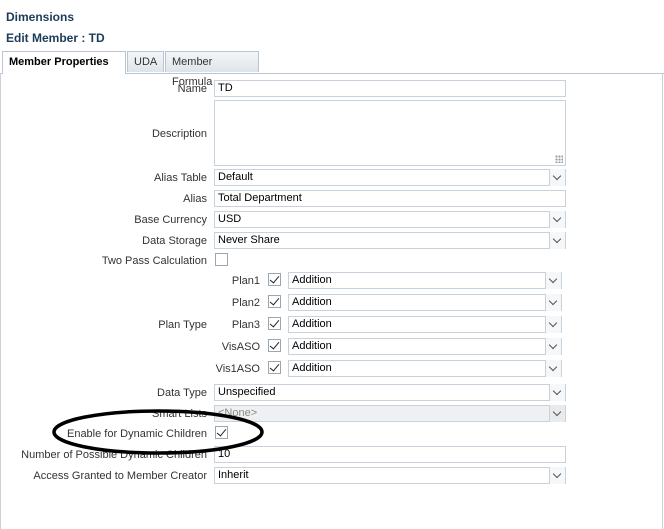  Describe the element at coordinates (249, 240) in the screenshot. I see `data-storage-value: Never Share` at that location.